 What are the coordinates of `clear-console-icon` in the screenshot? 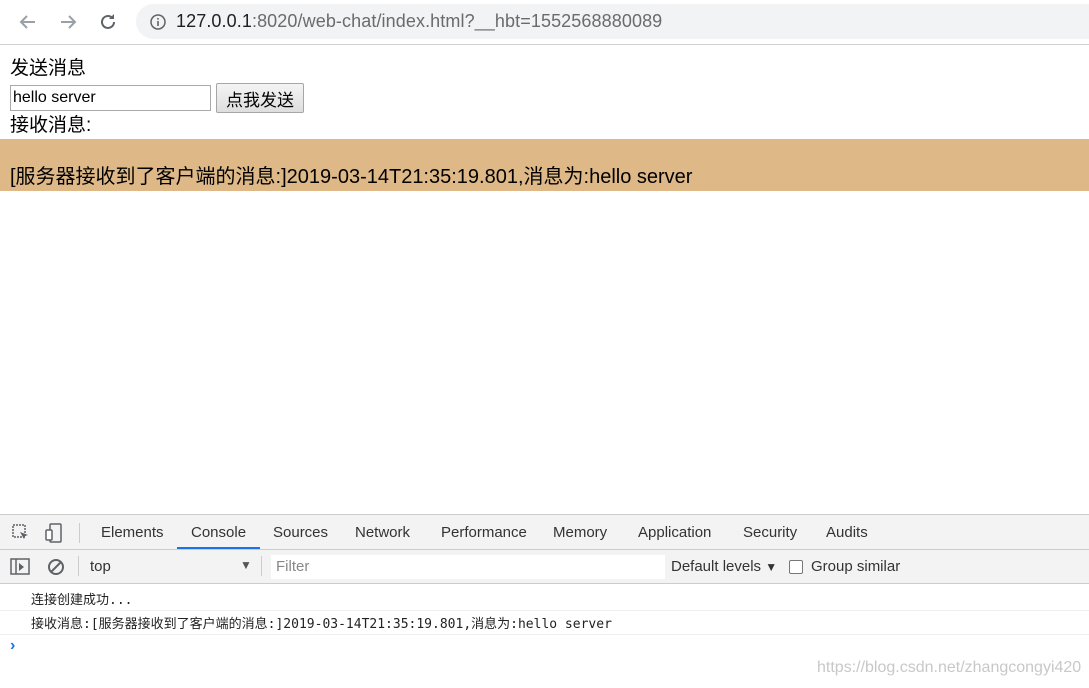 It's located at (56, 567).